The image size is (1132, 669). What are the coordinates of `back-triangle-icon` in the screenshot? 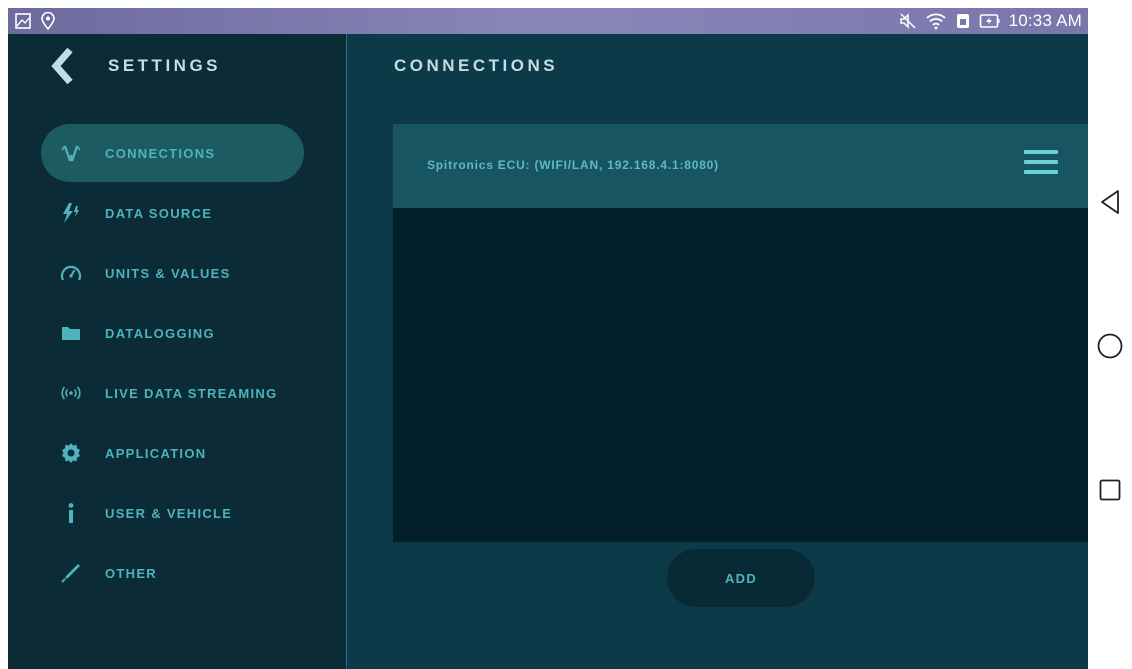 It's located at (1110, 202).